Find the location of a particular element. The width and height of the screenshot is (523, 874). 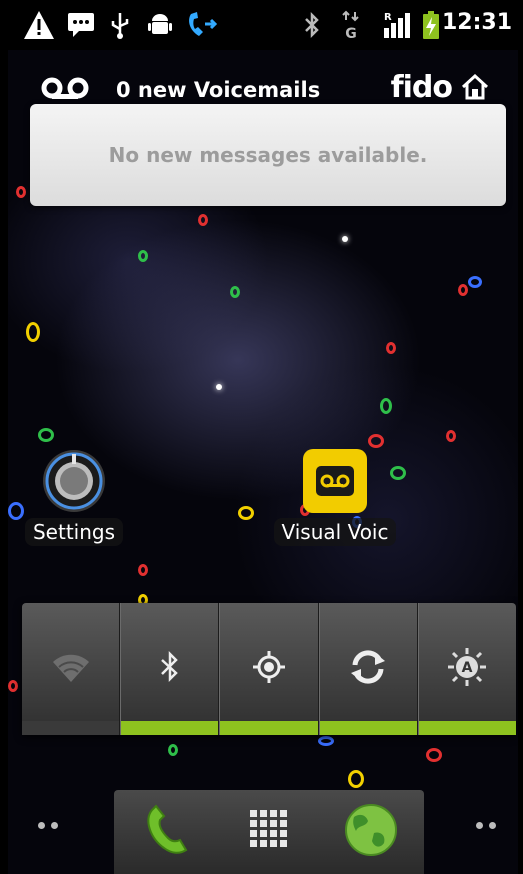

usb-icon is located at coordinates (120, 25).